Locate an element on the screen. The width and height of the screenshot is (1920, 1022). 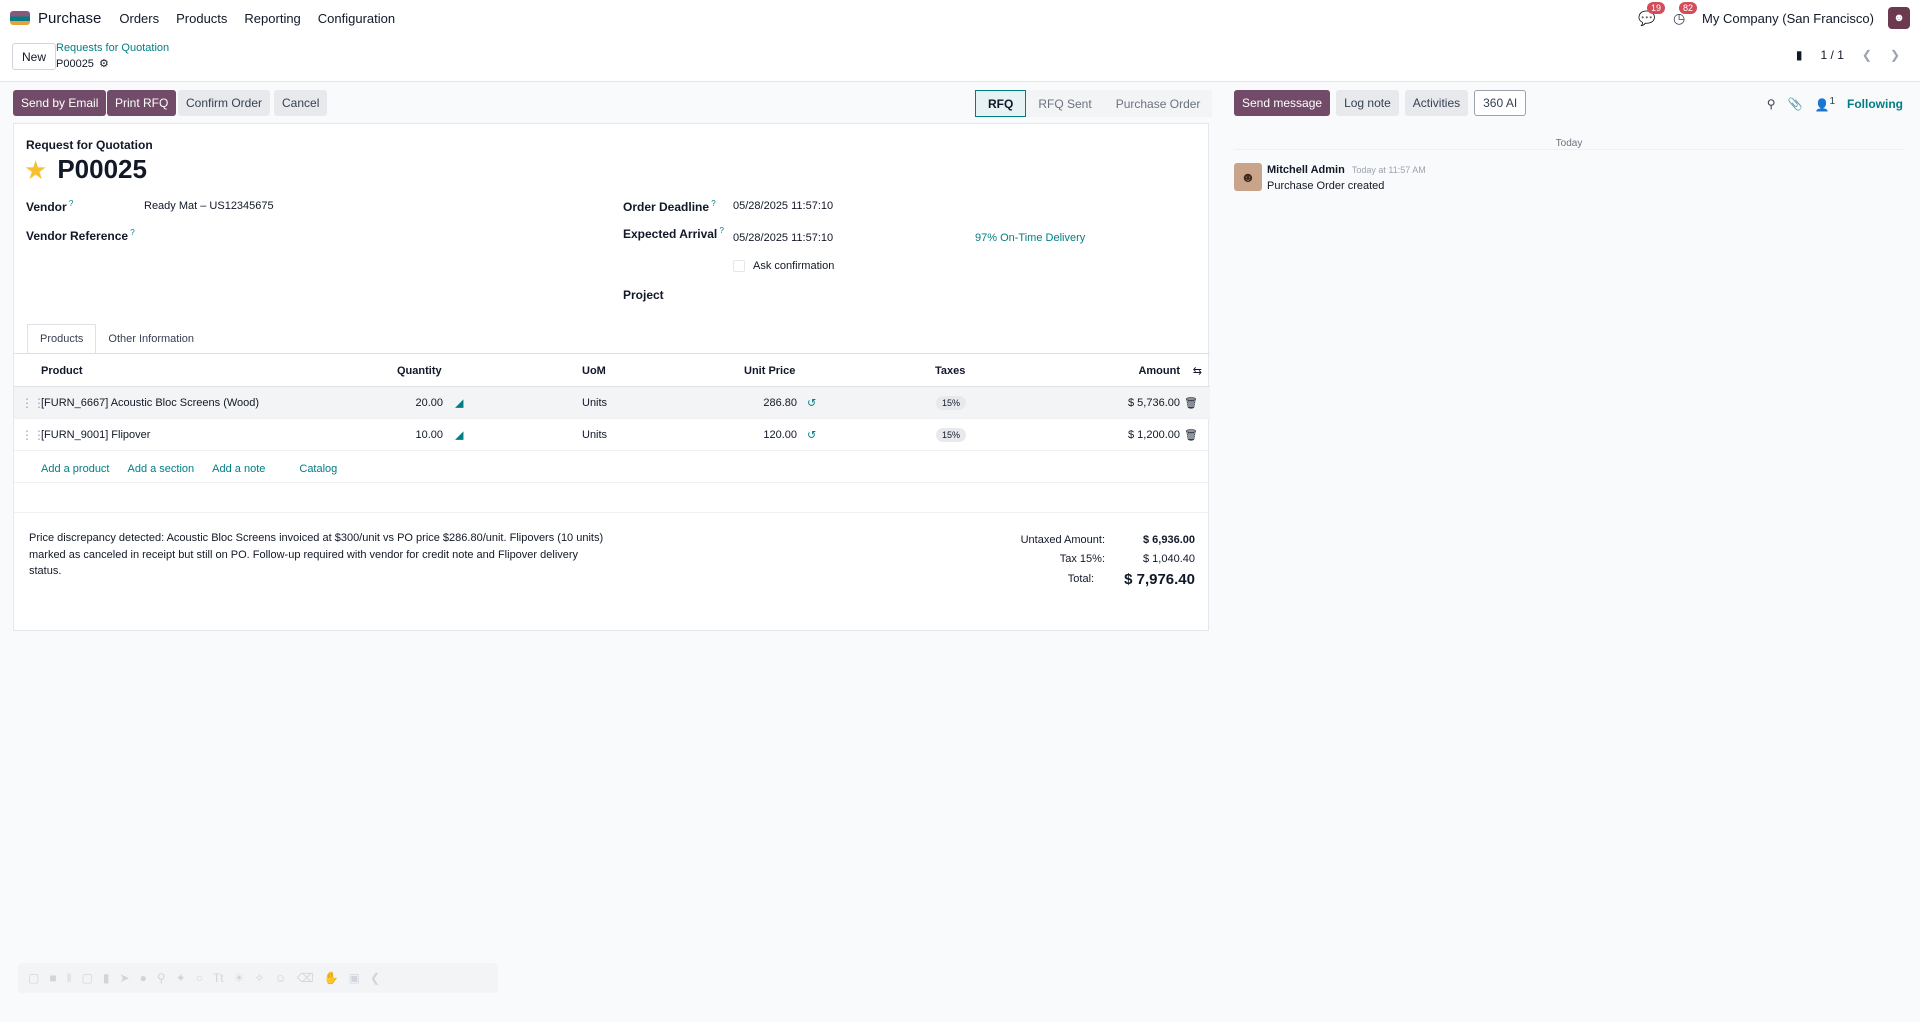
messages-button: 💬 19 is located at coordinates (1652, 14).